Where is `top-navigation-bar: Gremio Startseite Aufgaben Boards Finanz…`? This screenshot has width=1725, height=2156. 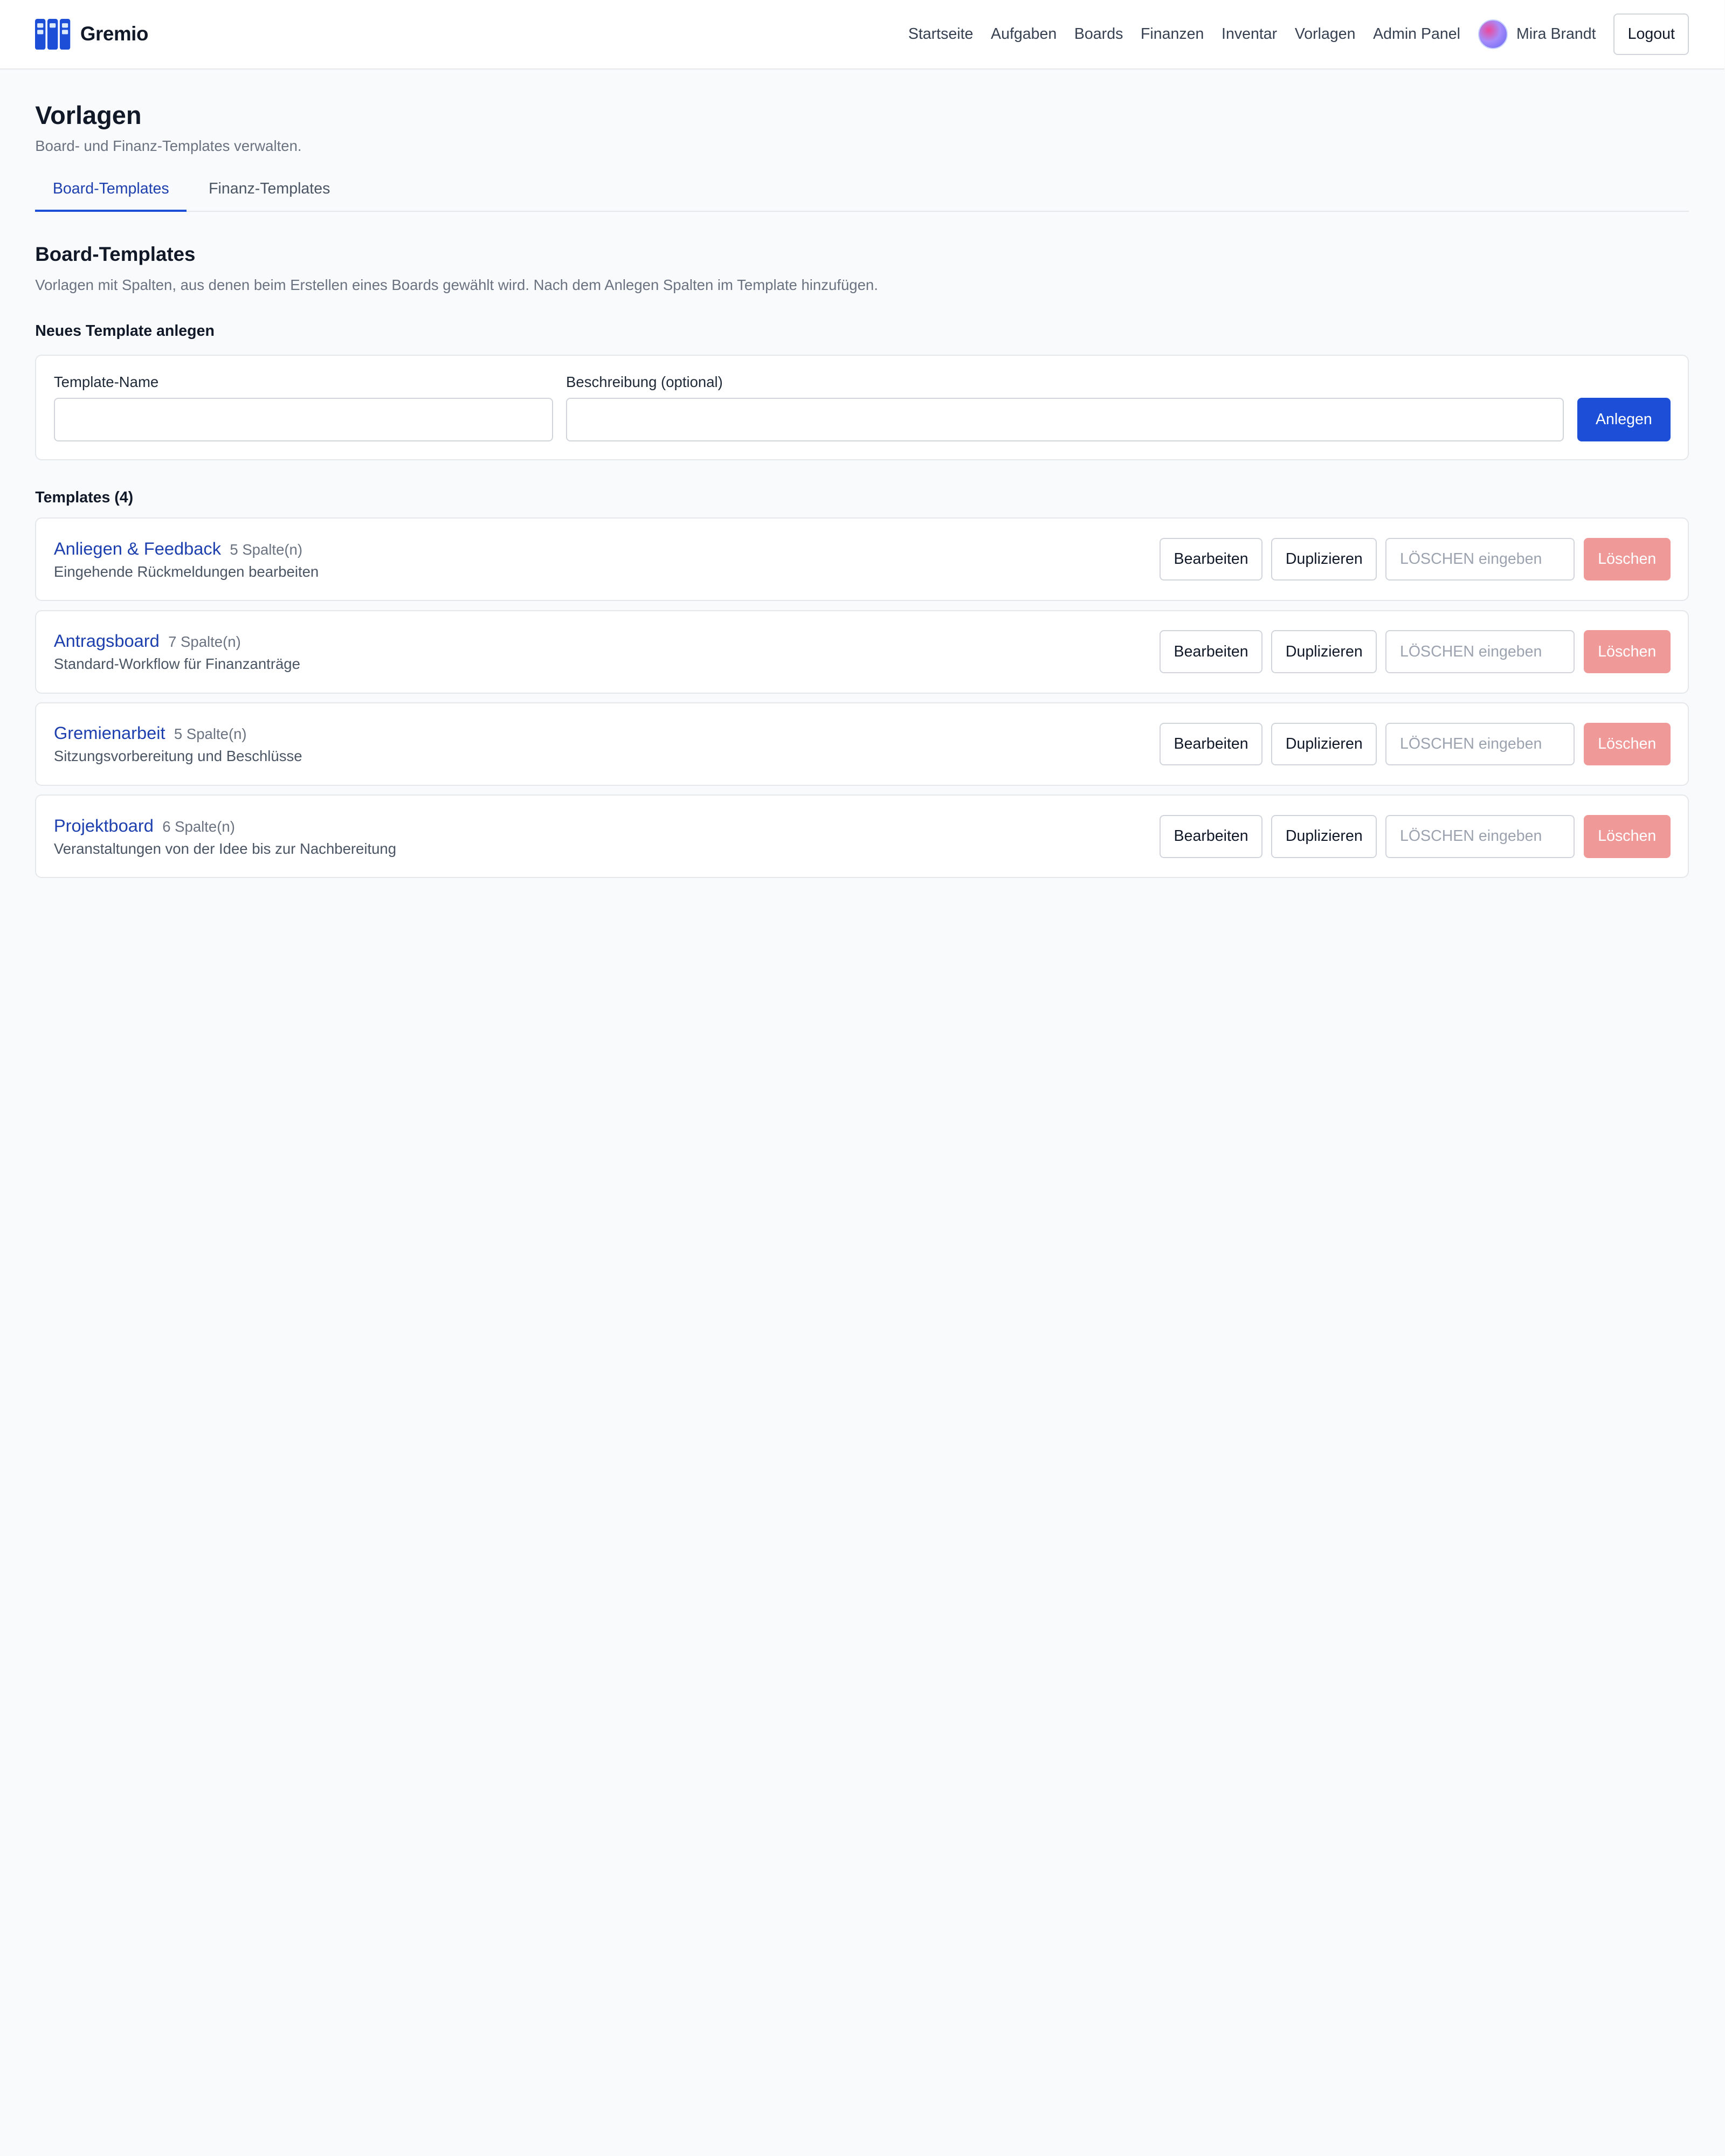
top-navigation-bar: Gremio Startseite Aufgaben Boards Finanz… is located at coordinates (862, 35).